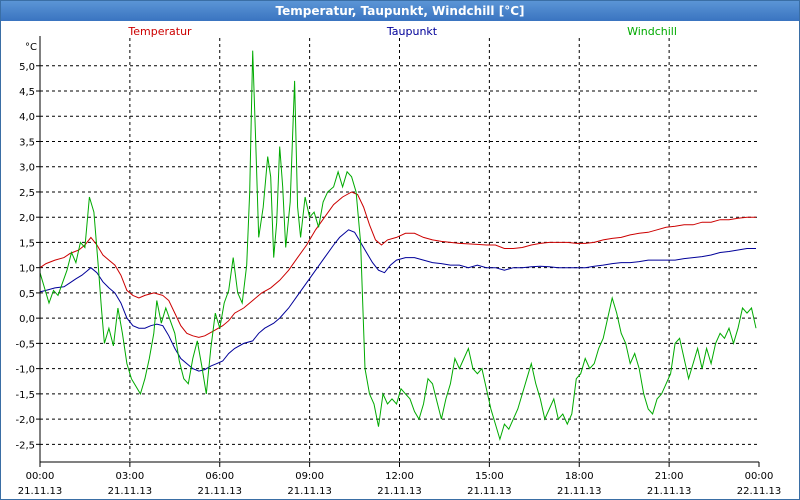 Image resolution: width=800 pixels, height=500 pixels. What do you see at coordinates (129, 476) in the screenshot?
I see `x-tick-time: 03:00` at bounding box center [129, 476].